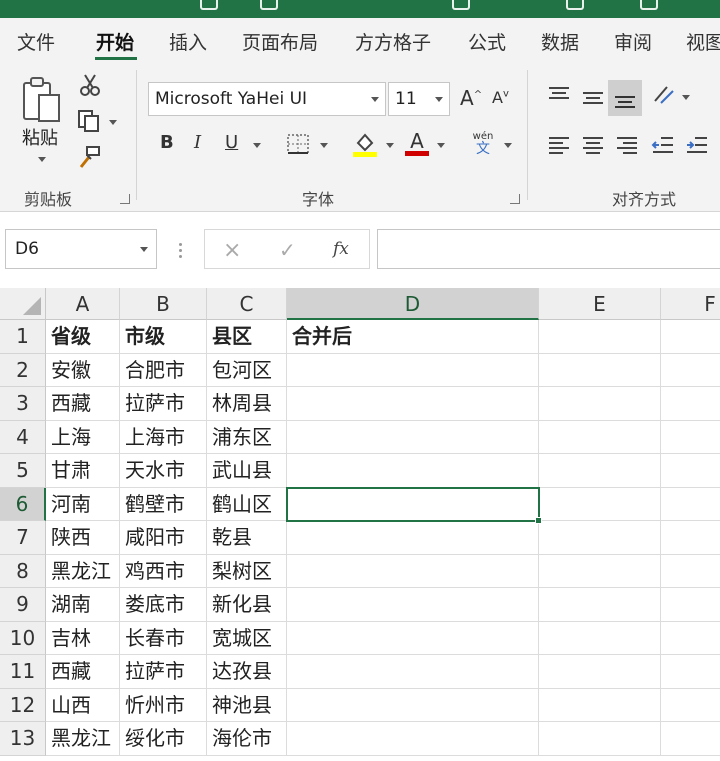  Describe the element at coordinates (690, 739) in the screenshot. I see `cell-f13` at that location.